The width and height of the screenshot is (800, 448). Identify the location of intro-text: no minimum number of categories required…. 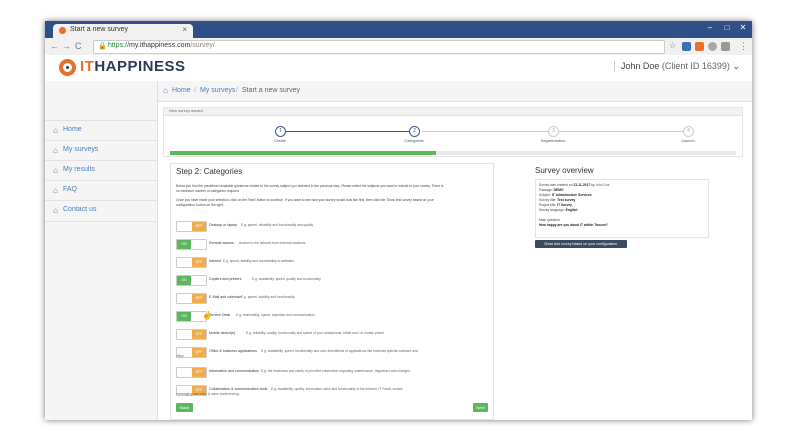
(208, 191).